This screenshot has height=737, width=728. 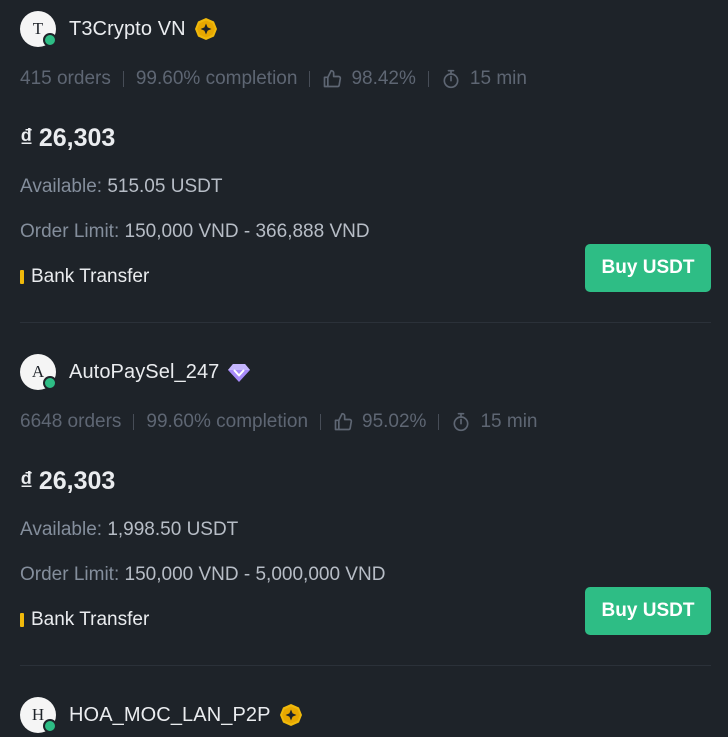 What do you see at coordinates (394, 421) in the screenshot?
I see `positive-rating: 95.02%` at bounding box center [394, 421].